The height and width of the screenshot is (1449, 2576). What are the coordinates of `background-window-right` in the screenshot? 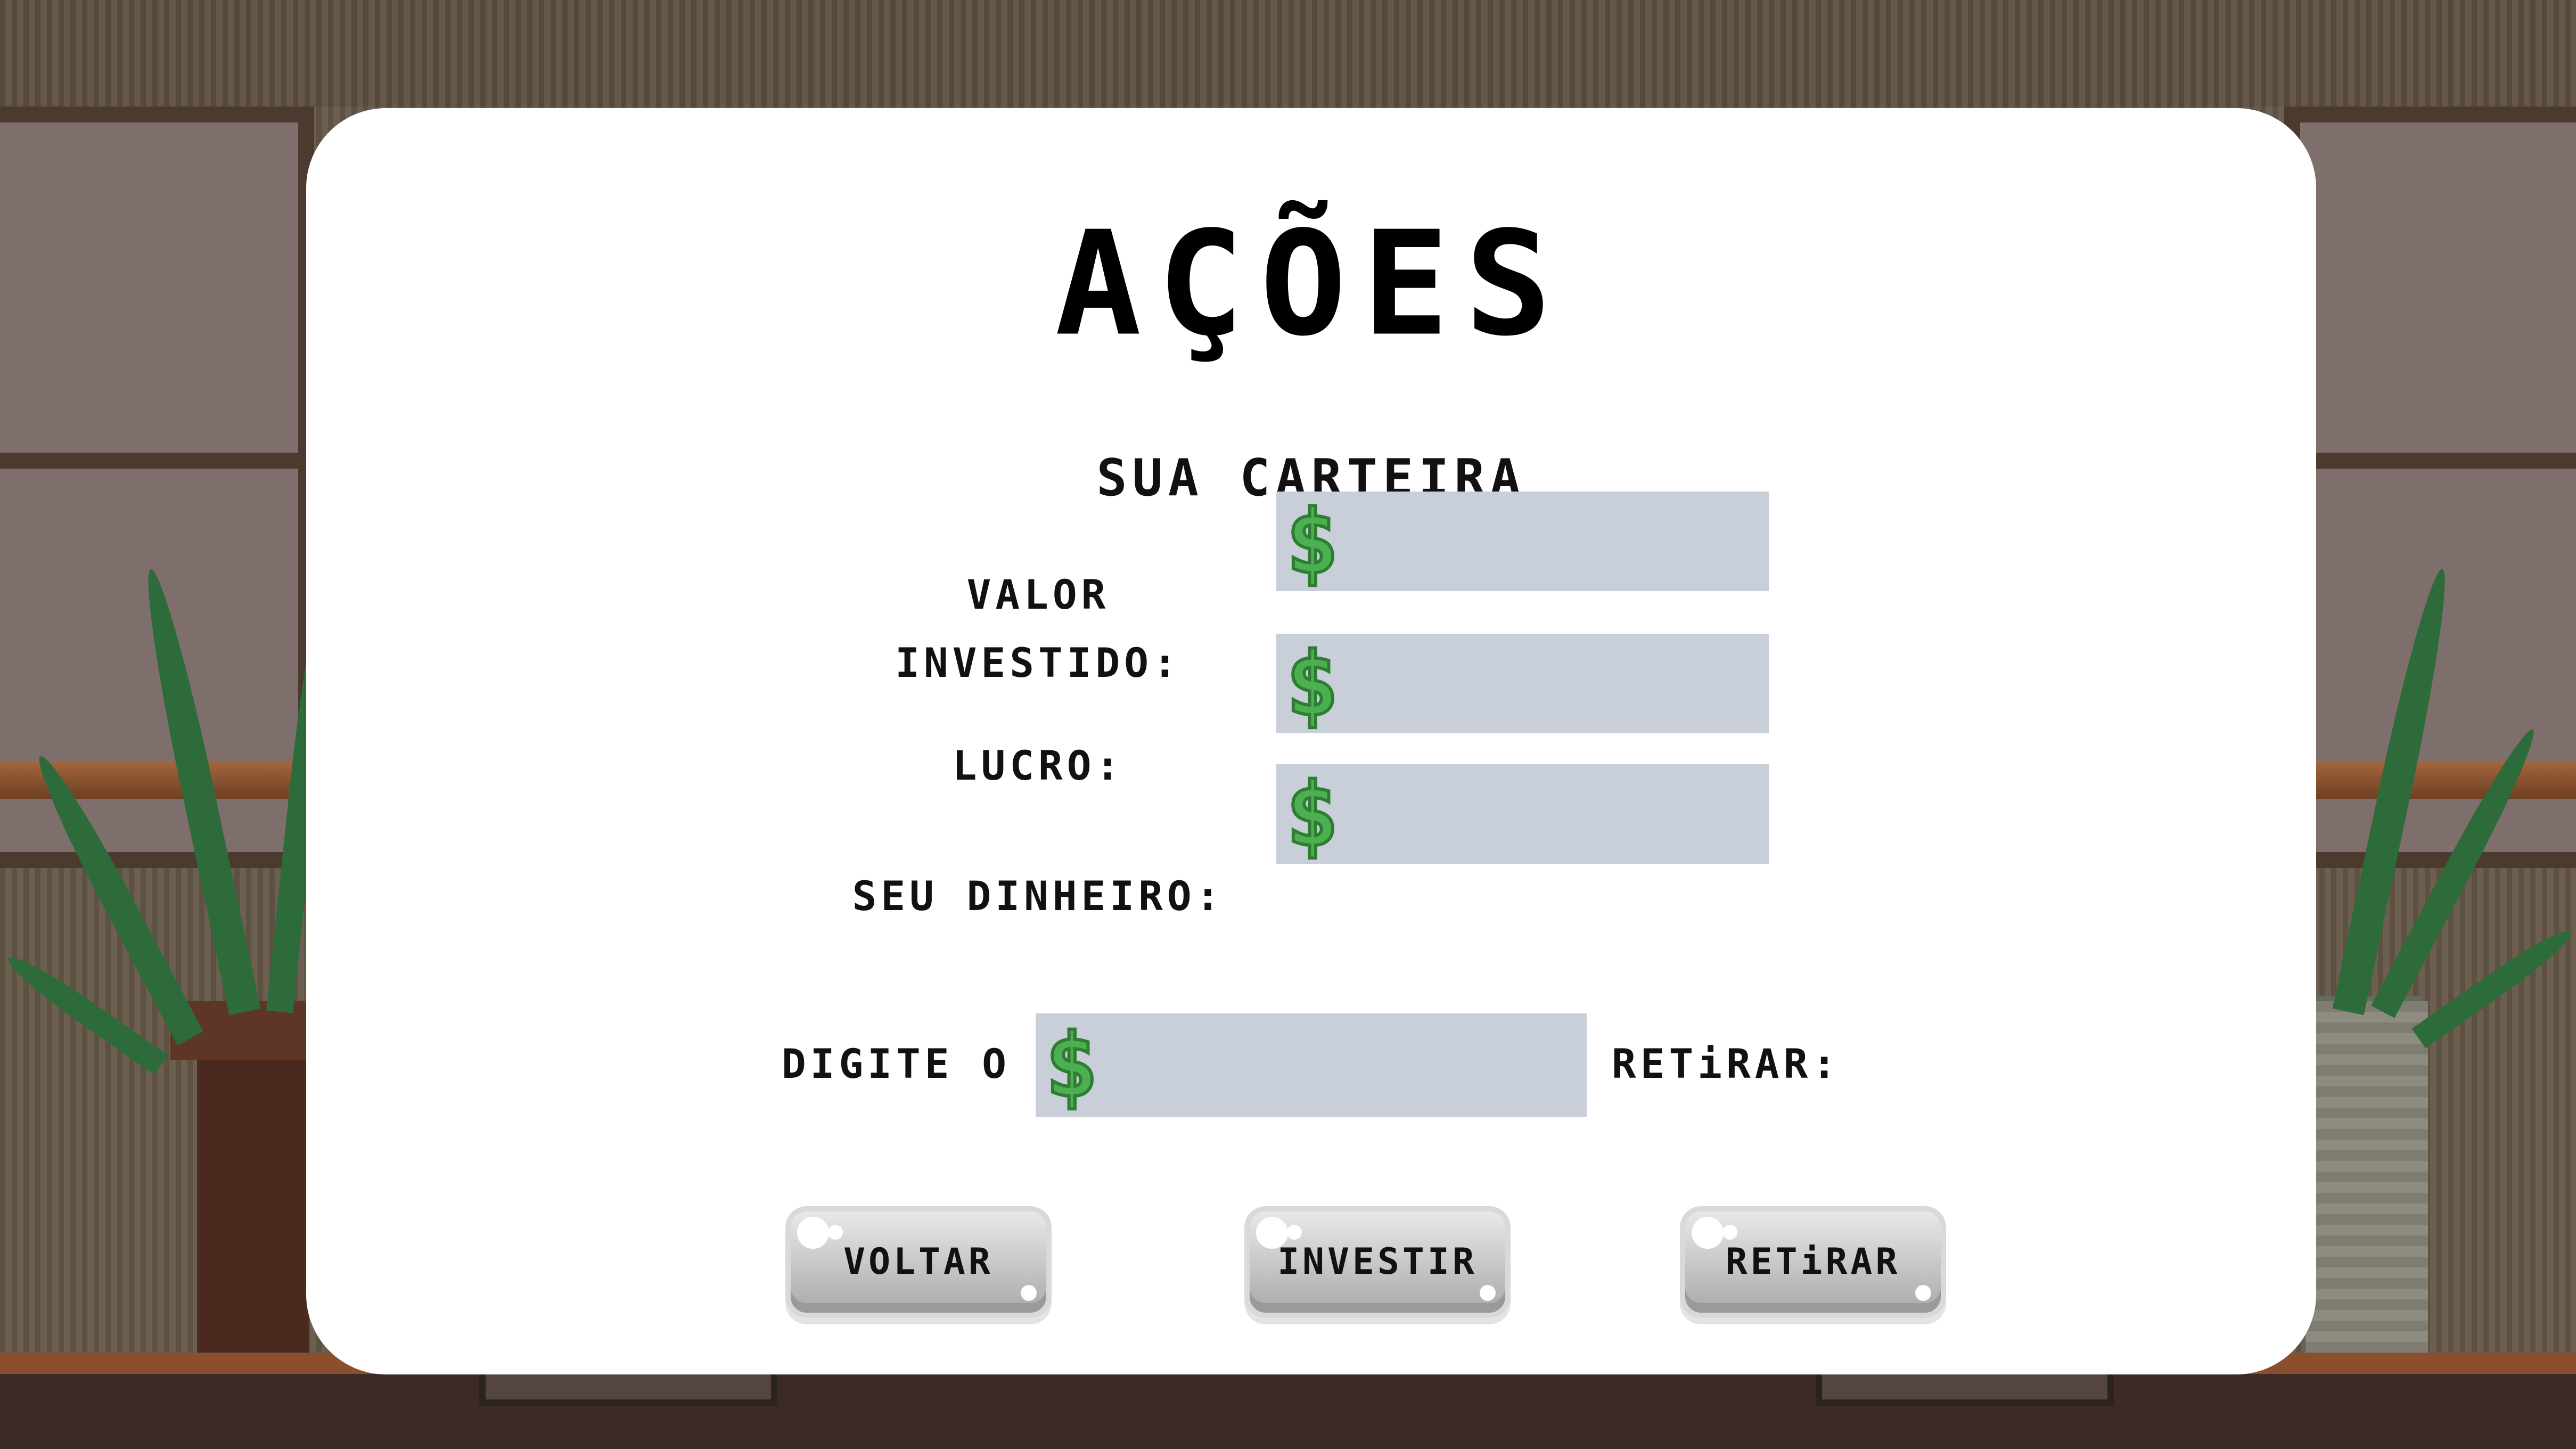 It's located at (2430, 487).